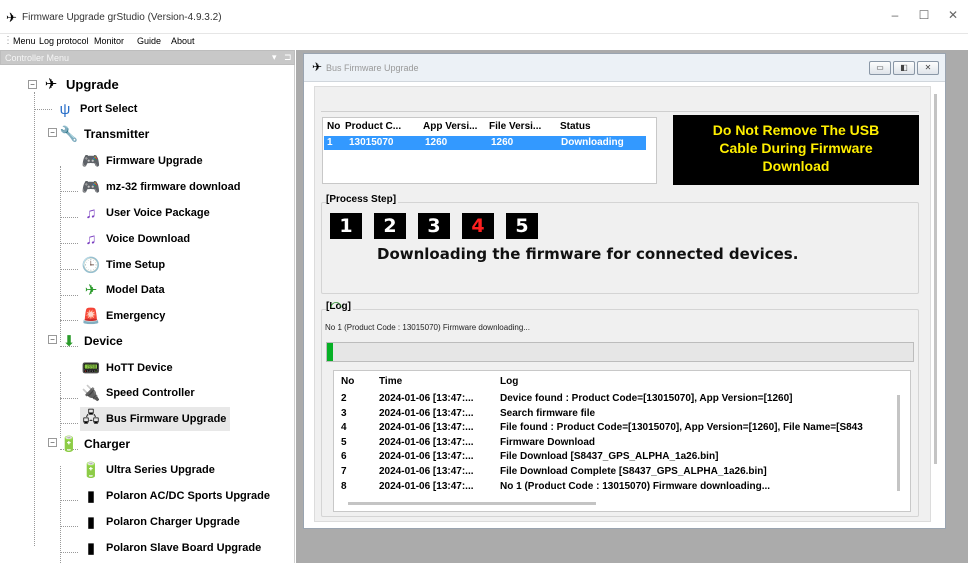  Describe the element at coordinates (149, 41) in the screenshot. I see `menu-item-guide: Guide` at that location.